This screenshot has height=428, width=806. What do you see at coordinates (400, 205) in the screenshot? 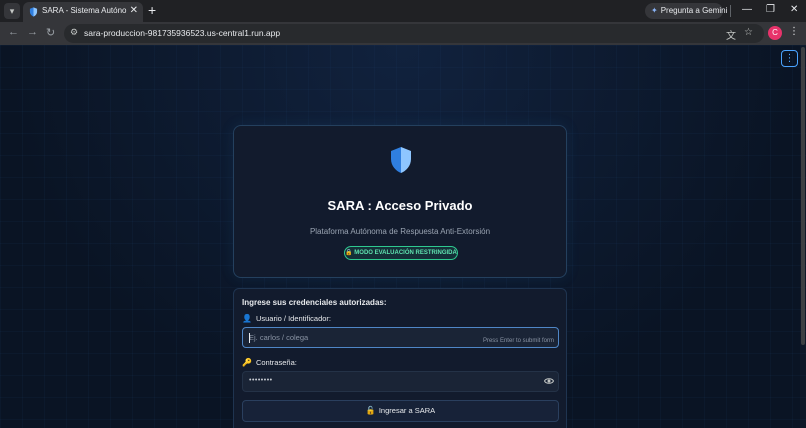
I see `page-title: SARA : Acceso Privado` at bounding box center [400, 205].